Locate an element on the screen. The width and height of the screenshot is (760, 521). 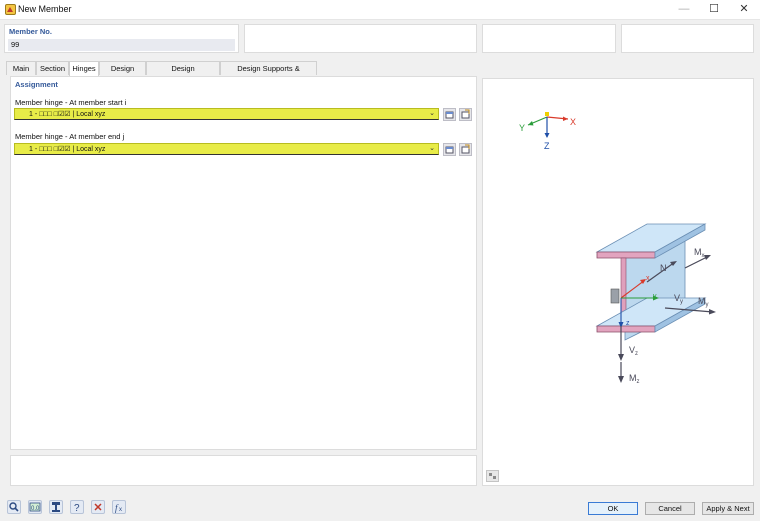
hinge-start-select: 1 - □□□ □☑☑ | Local xyz ⌄ is located at coordinates (226, 114).